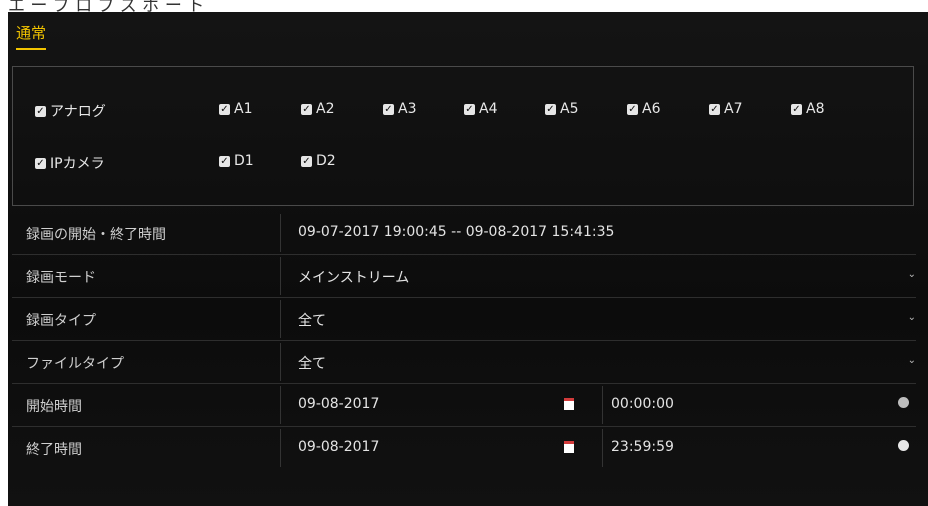 The width and height of the screenshot is (928, 506). I want to click on channel-checkbox-a6: ✓ A6, so click(643, 109).